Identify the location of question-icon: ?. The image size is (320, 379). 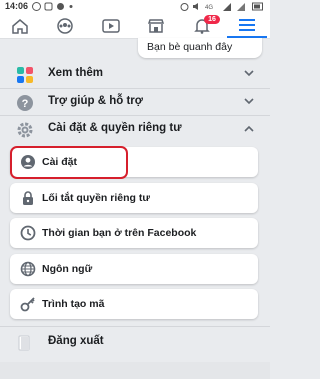
(25, 103).